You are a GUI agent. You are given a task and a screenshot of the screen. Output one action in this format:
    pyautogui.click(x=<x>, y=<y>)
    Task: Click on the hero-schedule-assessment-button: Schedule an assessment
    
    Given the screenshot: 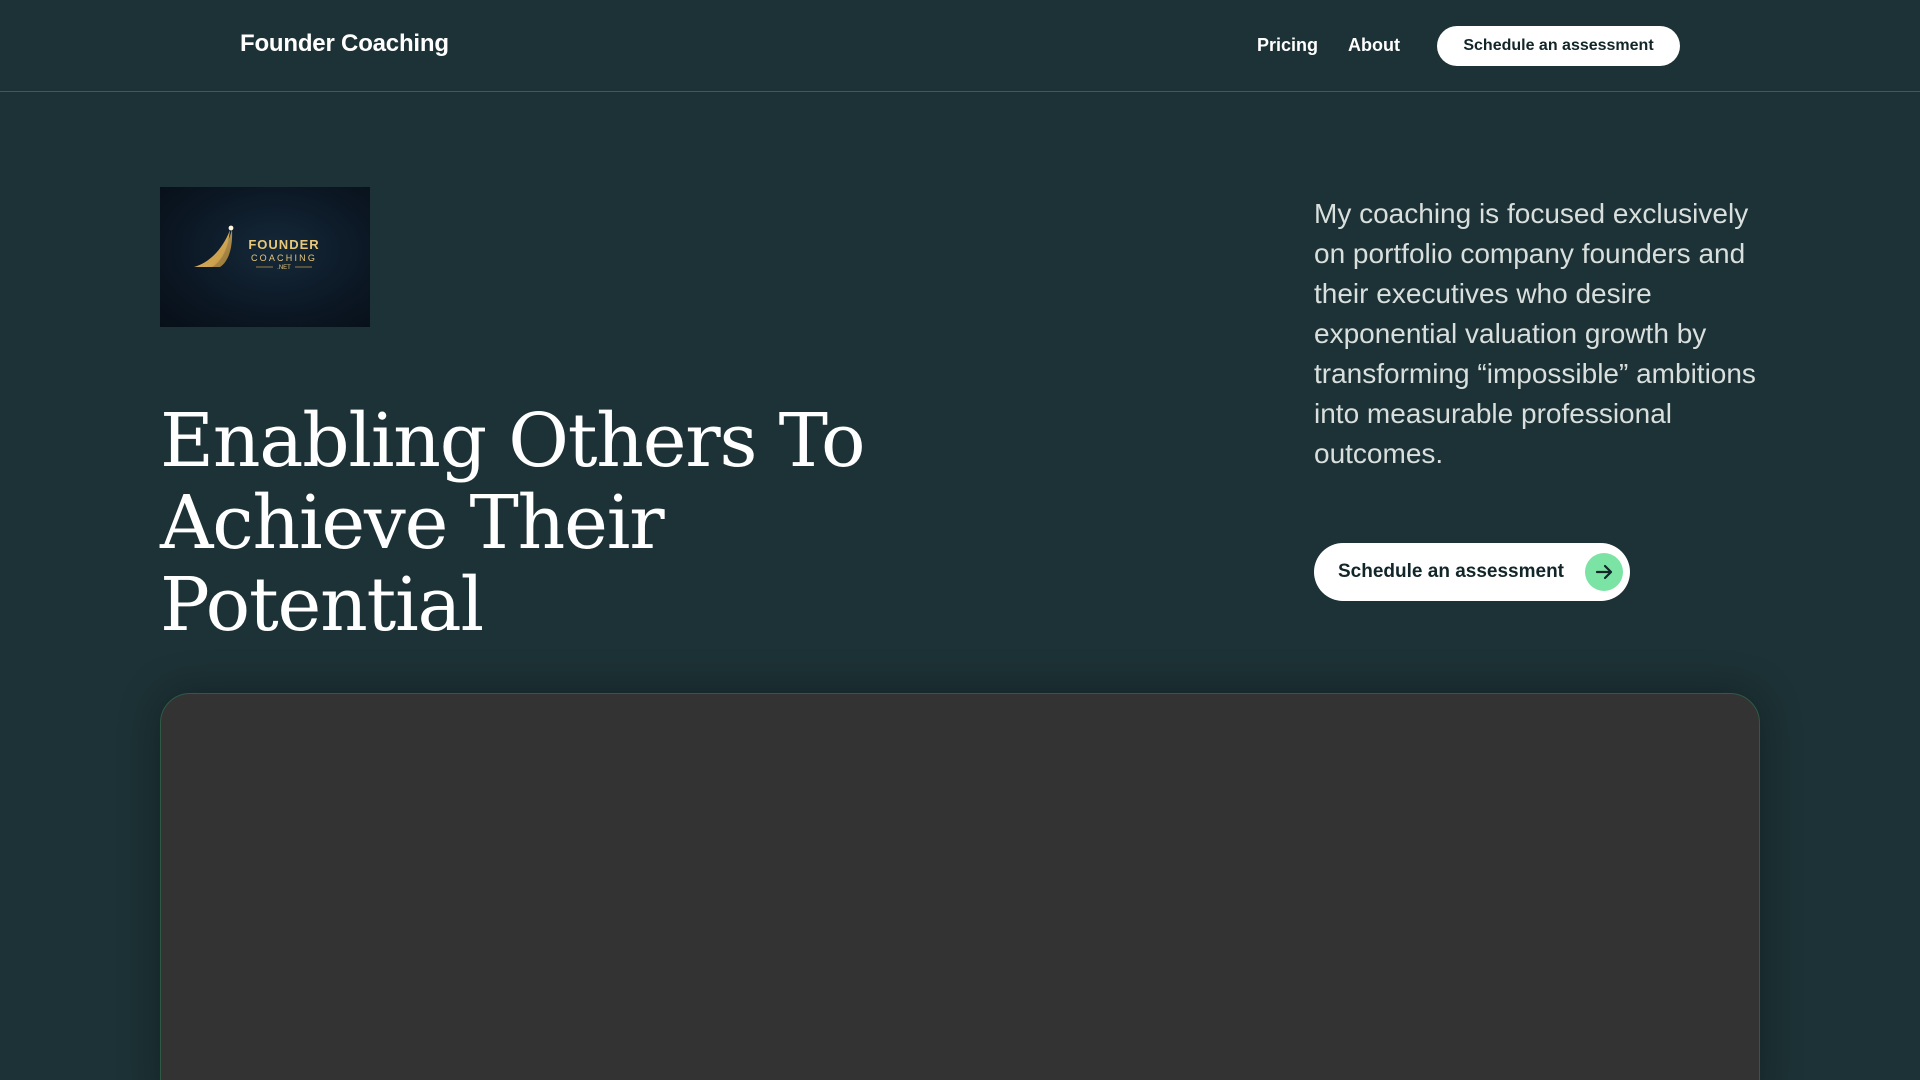 What is the action you would take?
    pyautogui.click(x=1472, y=572)
    